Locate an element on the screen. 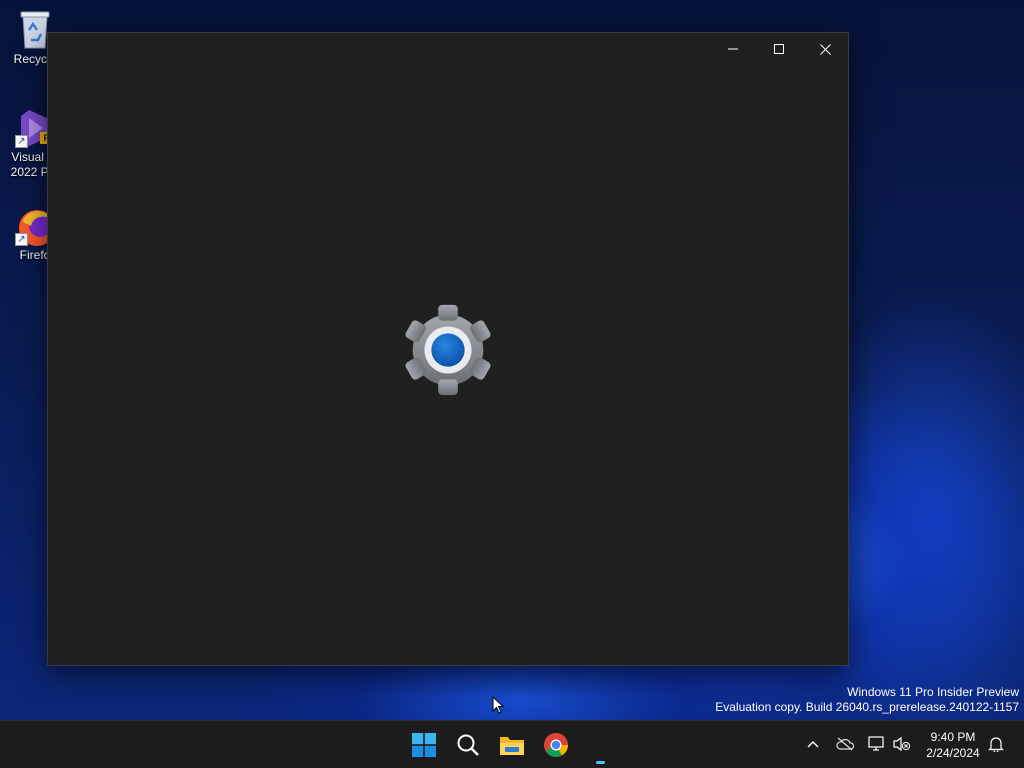  bell-icon is located at coordinates (996, 744).